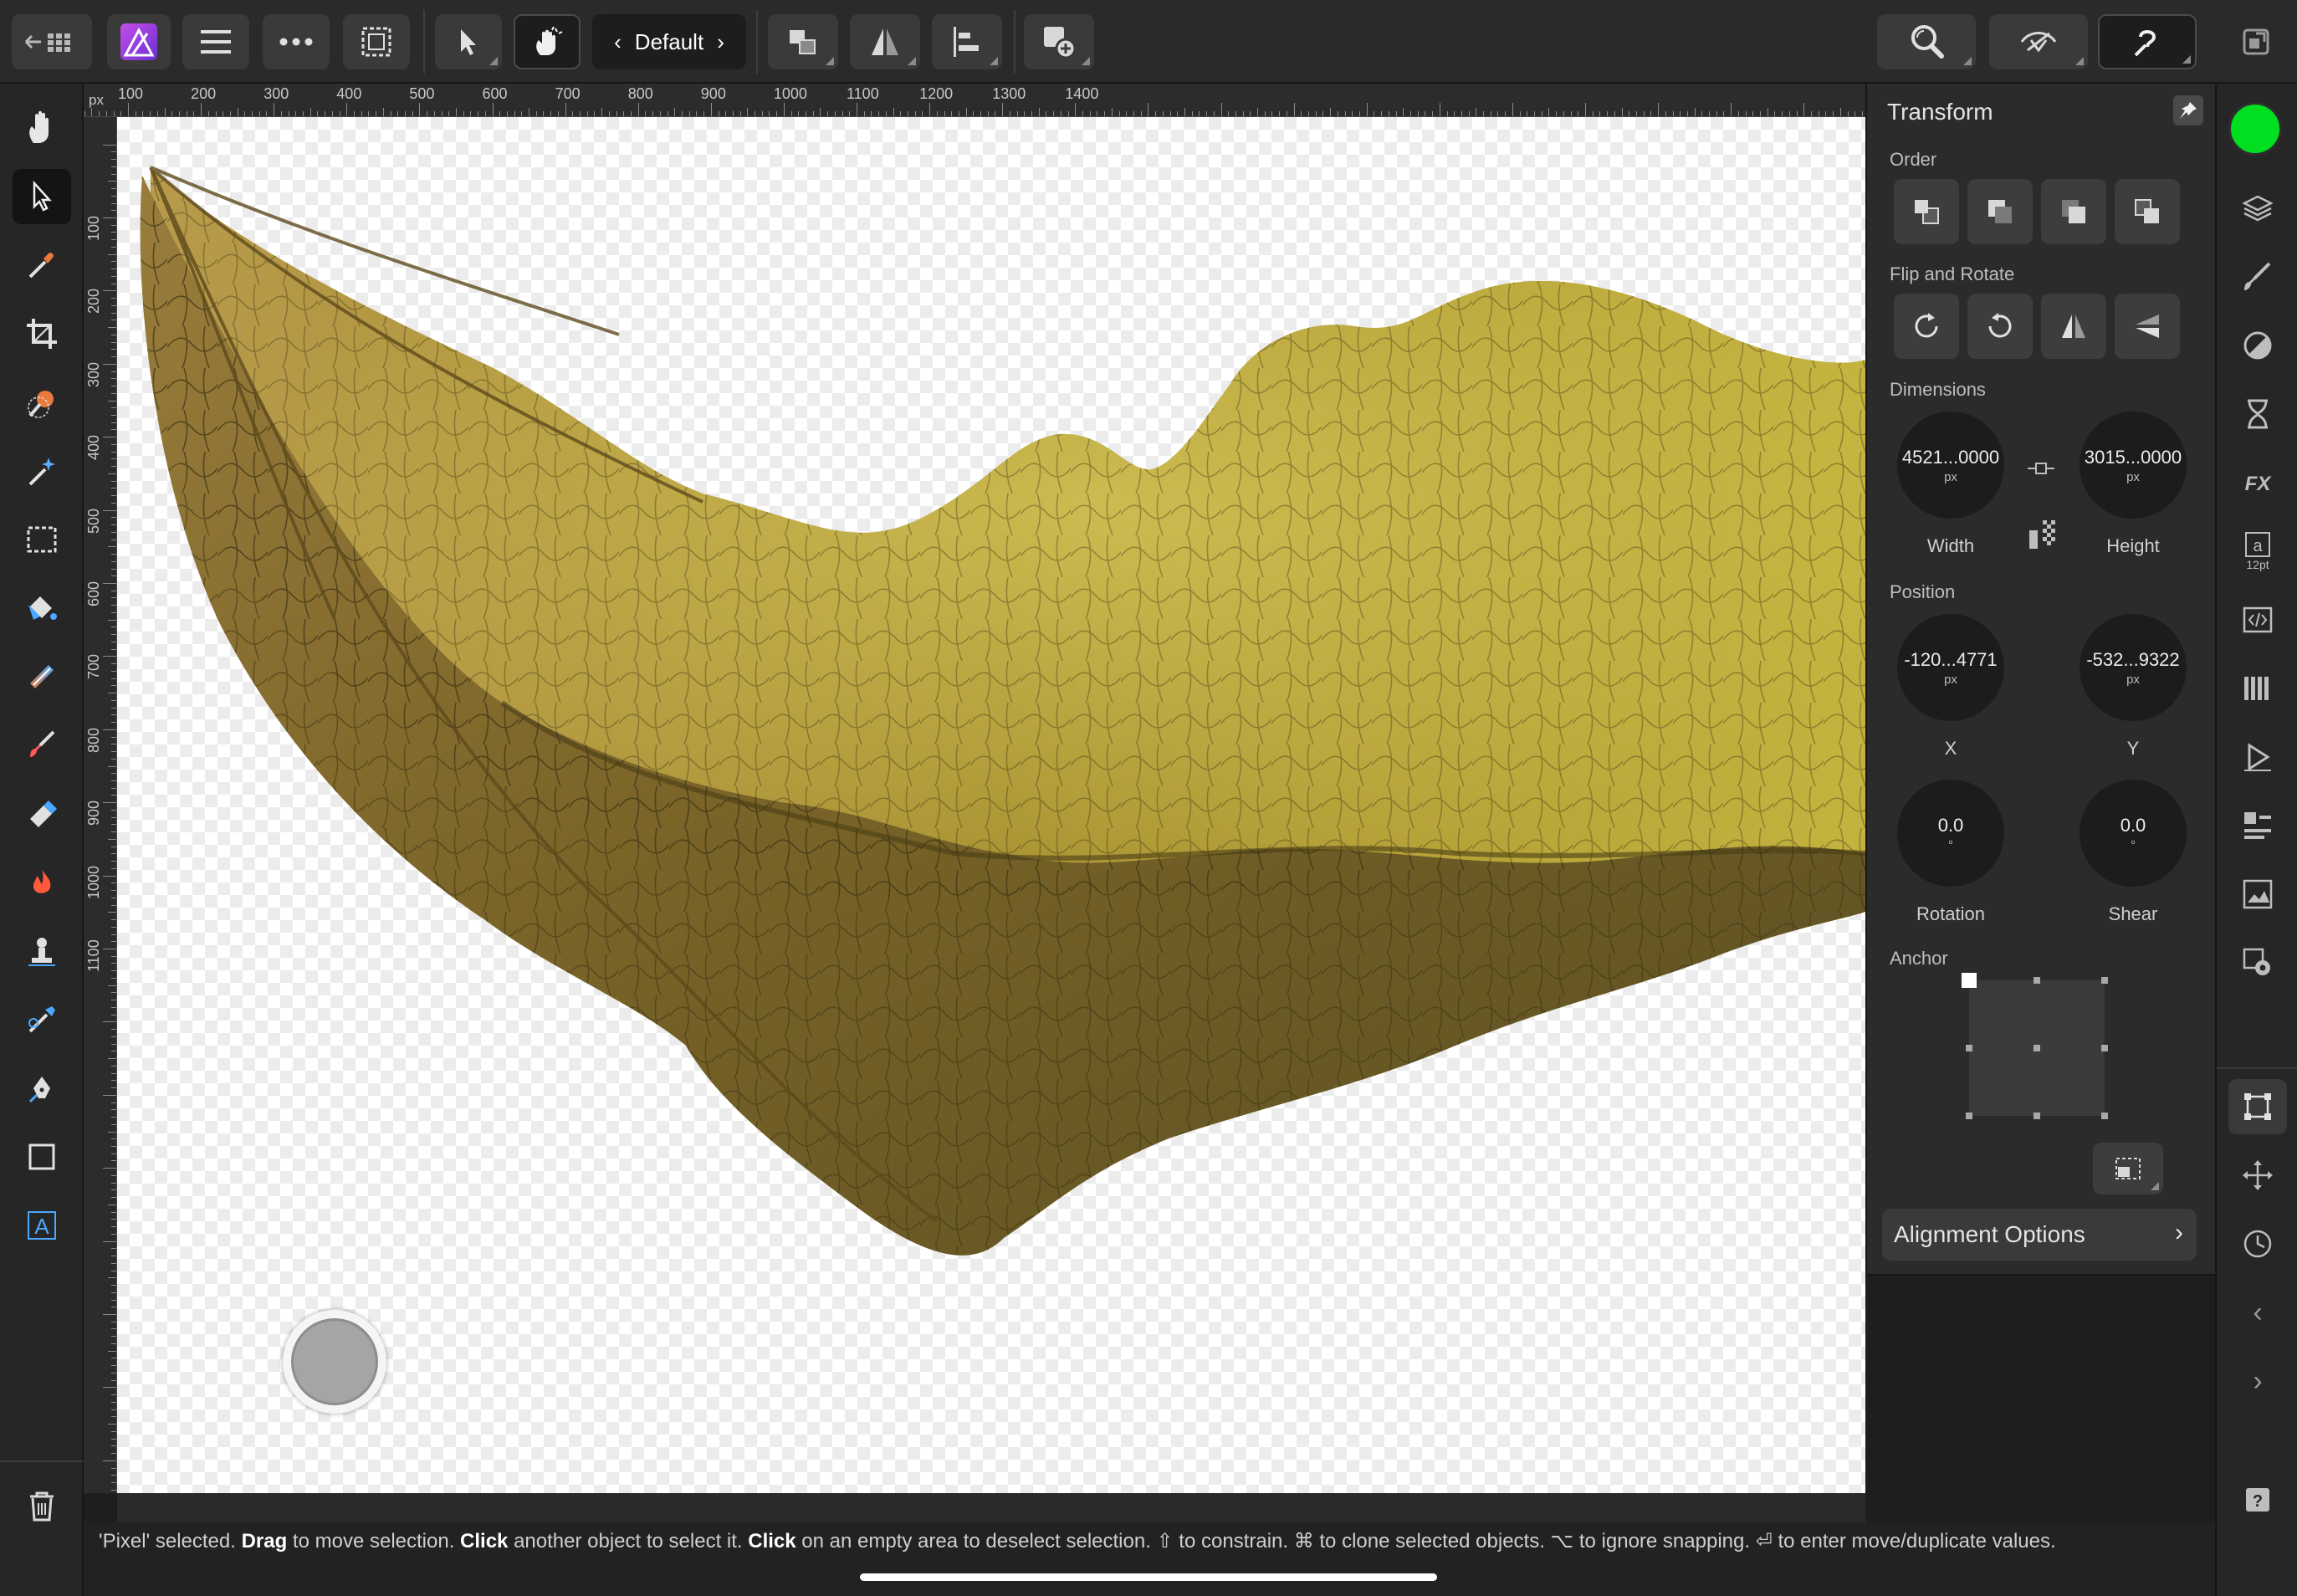 The width and height of the screenshot is (2297, 1596). Describe the element at coordinates (2257, 551) in the screenshot. I see `text-styles-studio-button: a 12pt` at that location.